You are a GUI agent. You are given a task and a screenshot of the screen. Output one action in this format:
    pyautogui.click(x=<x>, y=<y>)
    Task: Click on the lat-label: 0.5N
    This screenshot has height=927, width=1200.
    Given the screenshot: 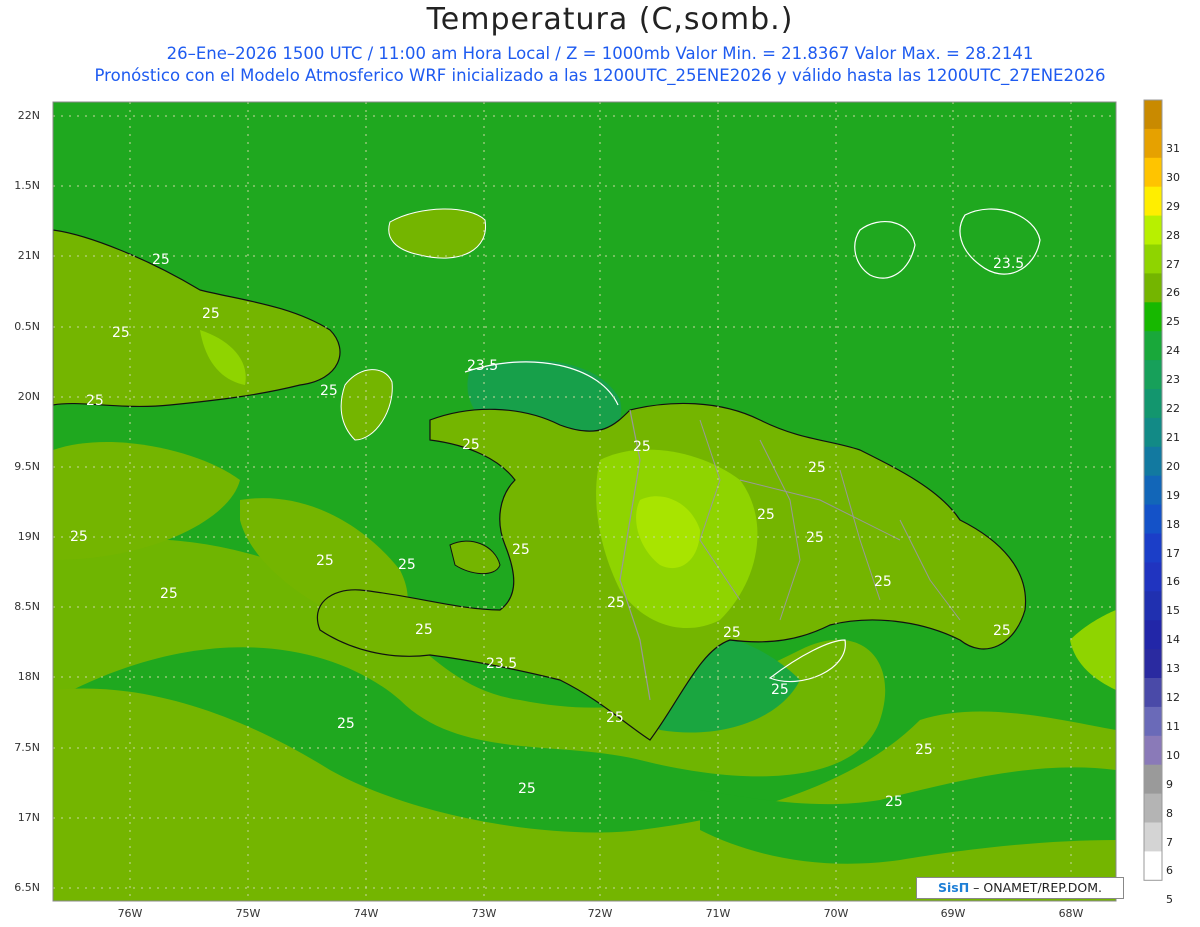 What is the action you would take?
    pyautogui.click(x=27, y=326)
    